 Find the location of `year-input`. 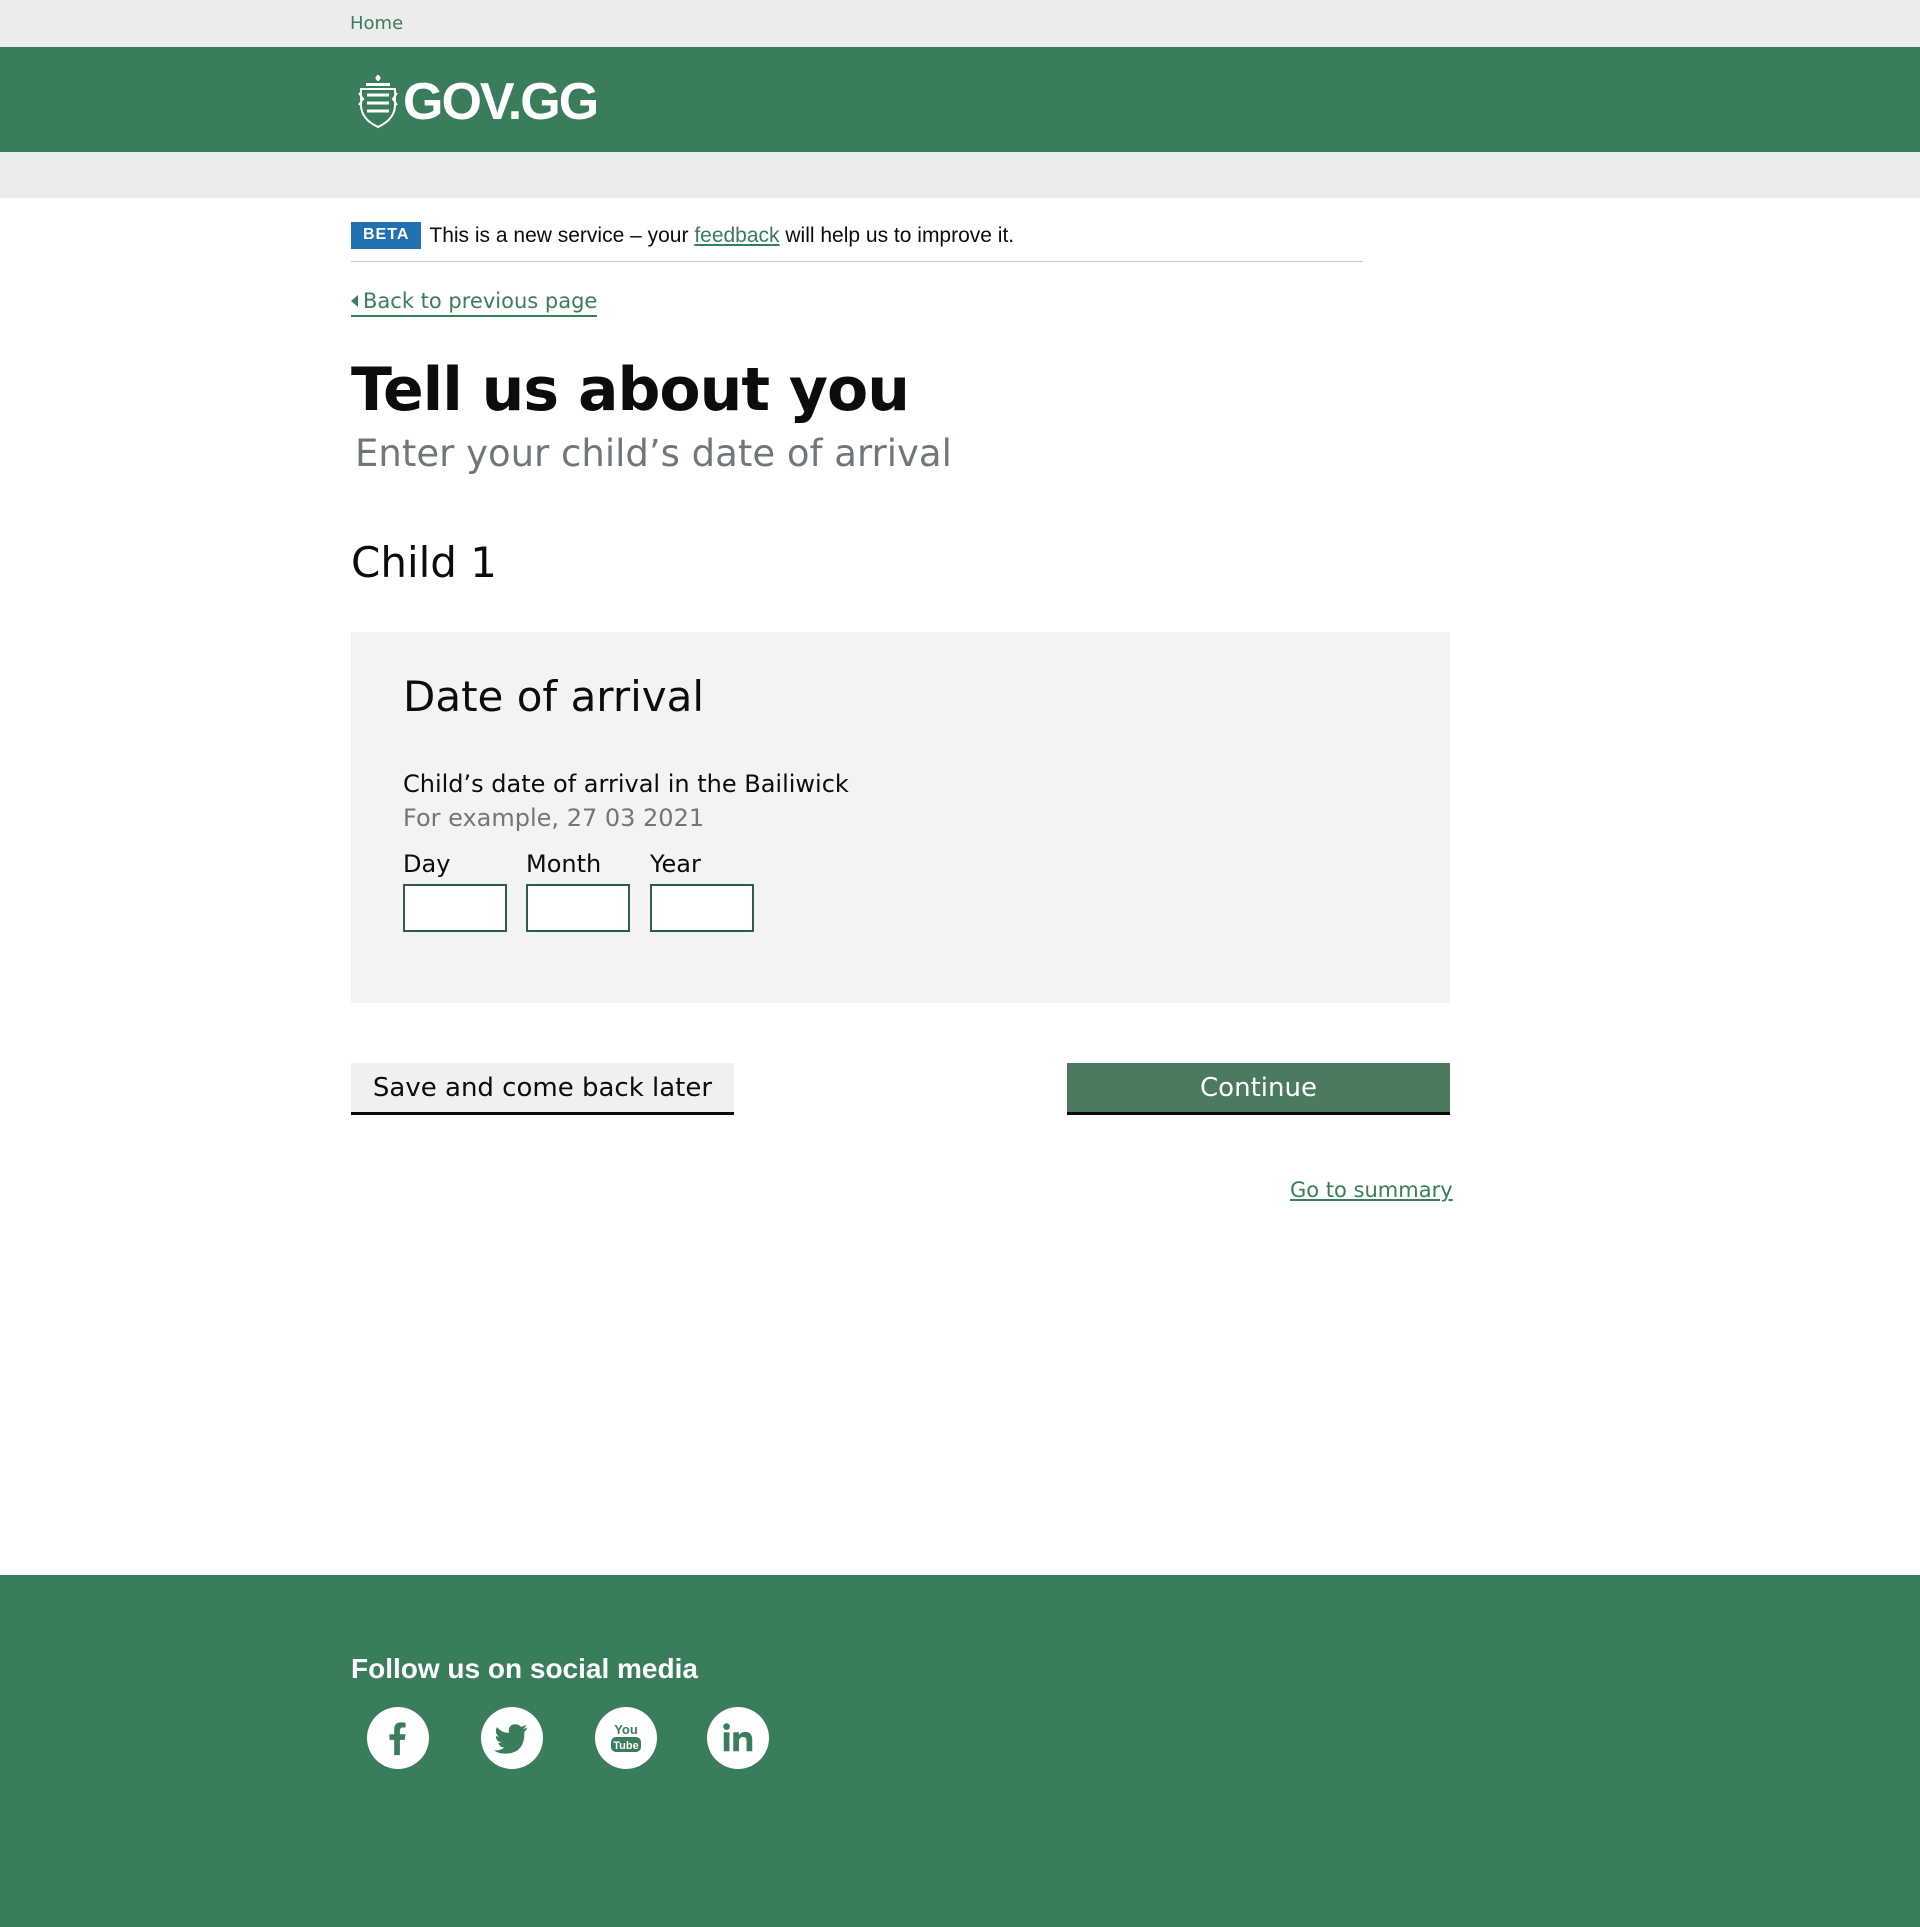

year-input is located at coordinates (702, 908).